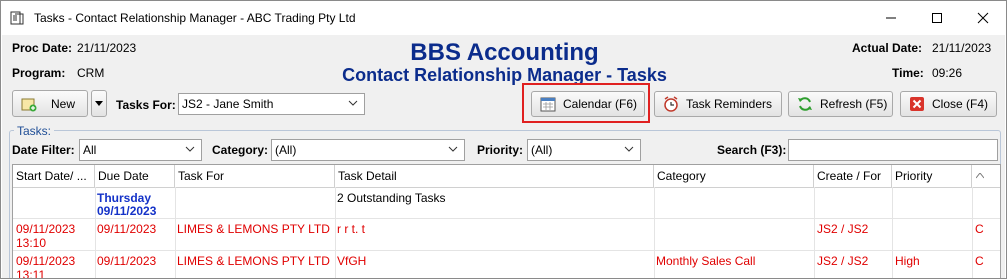 The image size is (1007, 279). What do you see at coordinates (805, 104) in the screenshot?
I see `refresh-icon` at bounding box center [805, 104].